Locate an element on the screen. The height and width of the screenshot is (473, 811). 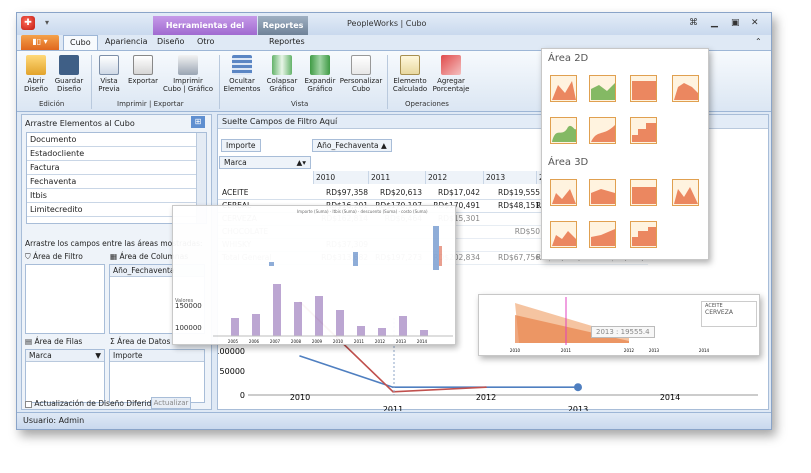
column-field-header: Año_Fechaventa ▲ is located at coordinates (352, 145).